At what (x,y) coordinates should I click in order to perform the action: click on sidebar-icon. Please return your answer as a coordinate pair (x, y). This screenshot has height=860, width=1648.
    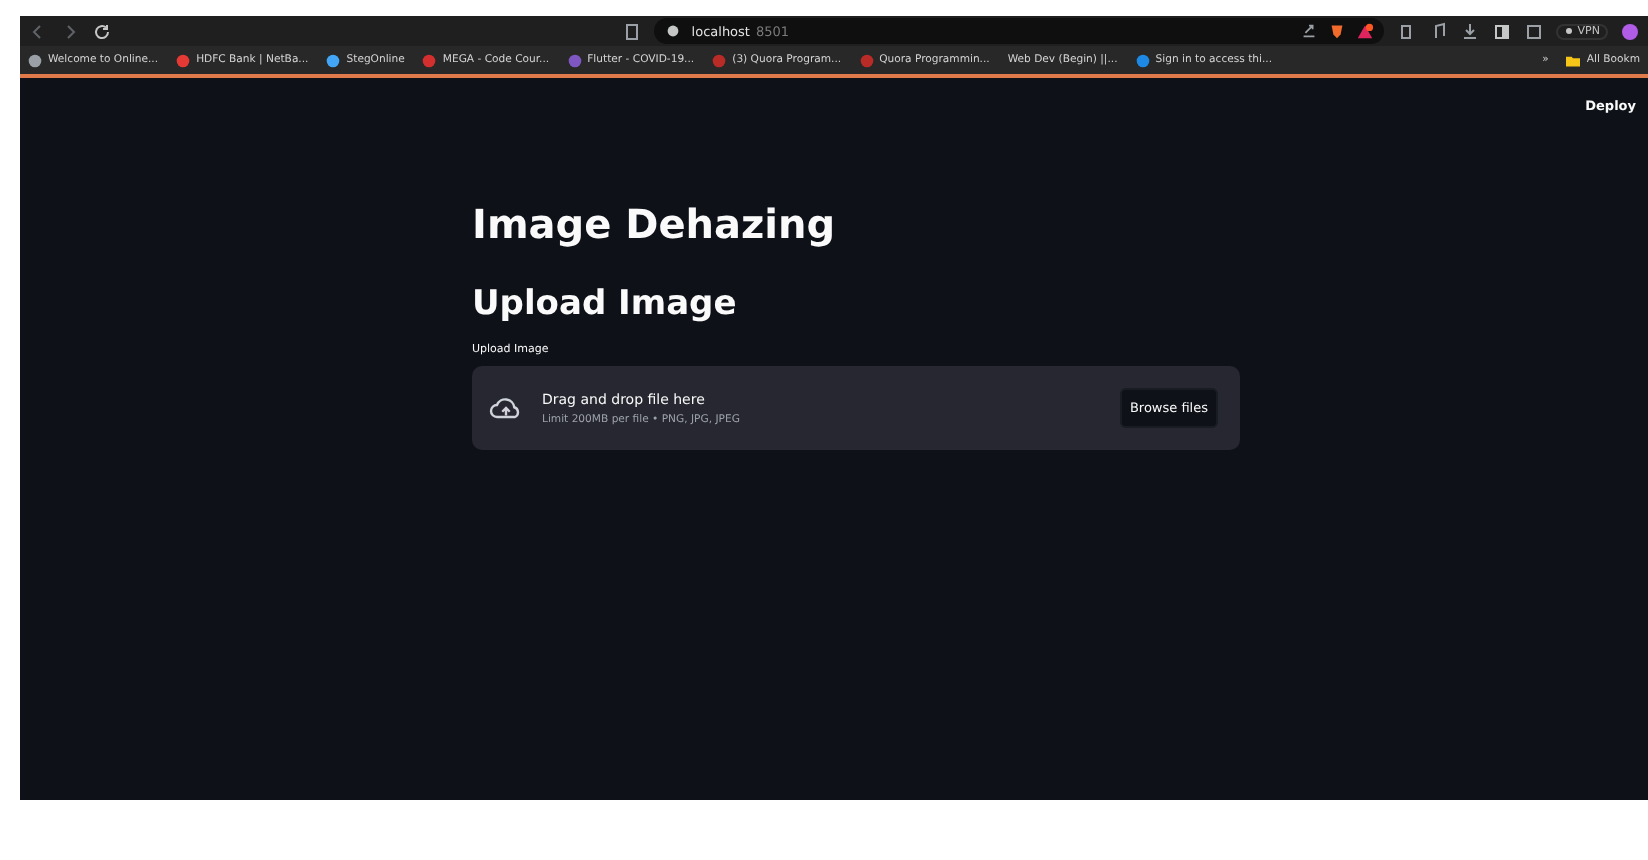
    Looking at the image, I should click on (1501, 31).